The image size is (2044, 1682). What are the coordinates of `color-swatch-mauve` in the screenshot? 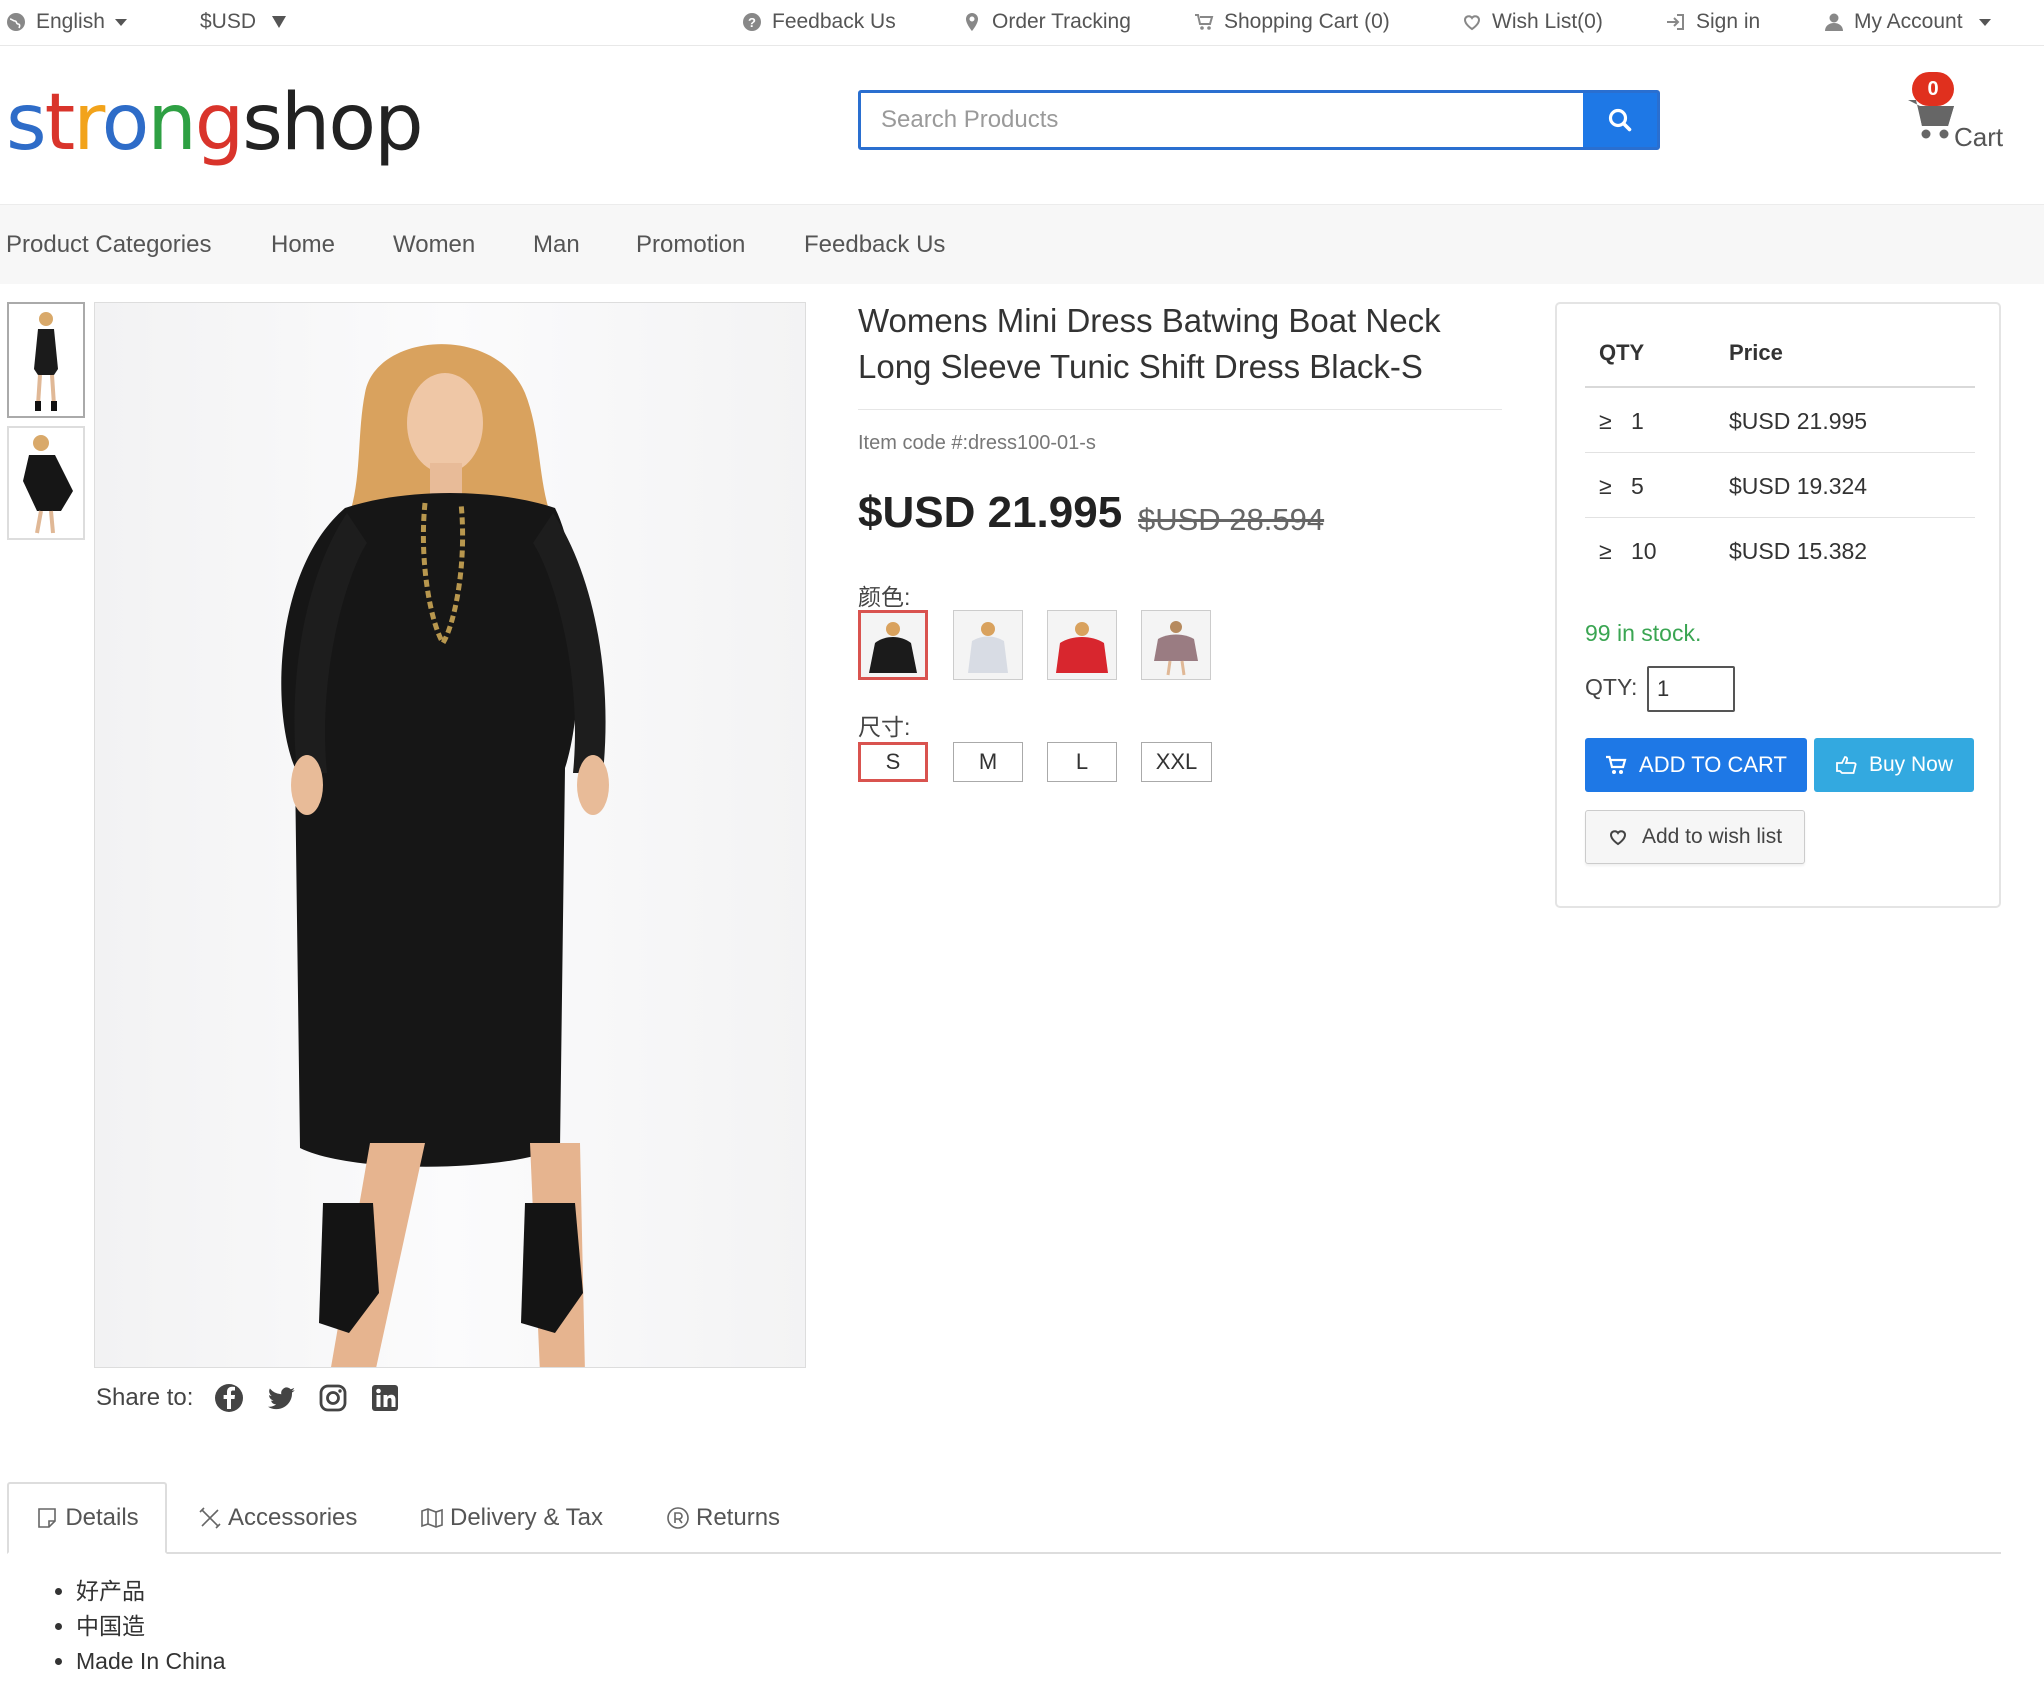 It's located at (1176, 645).